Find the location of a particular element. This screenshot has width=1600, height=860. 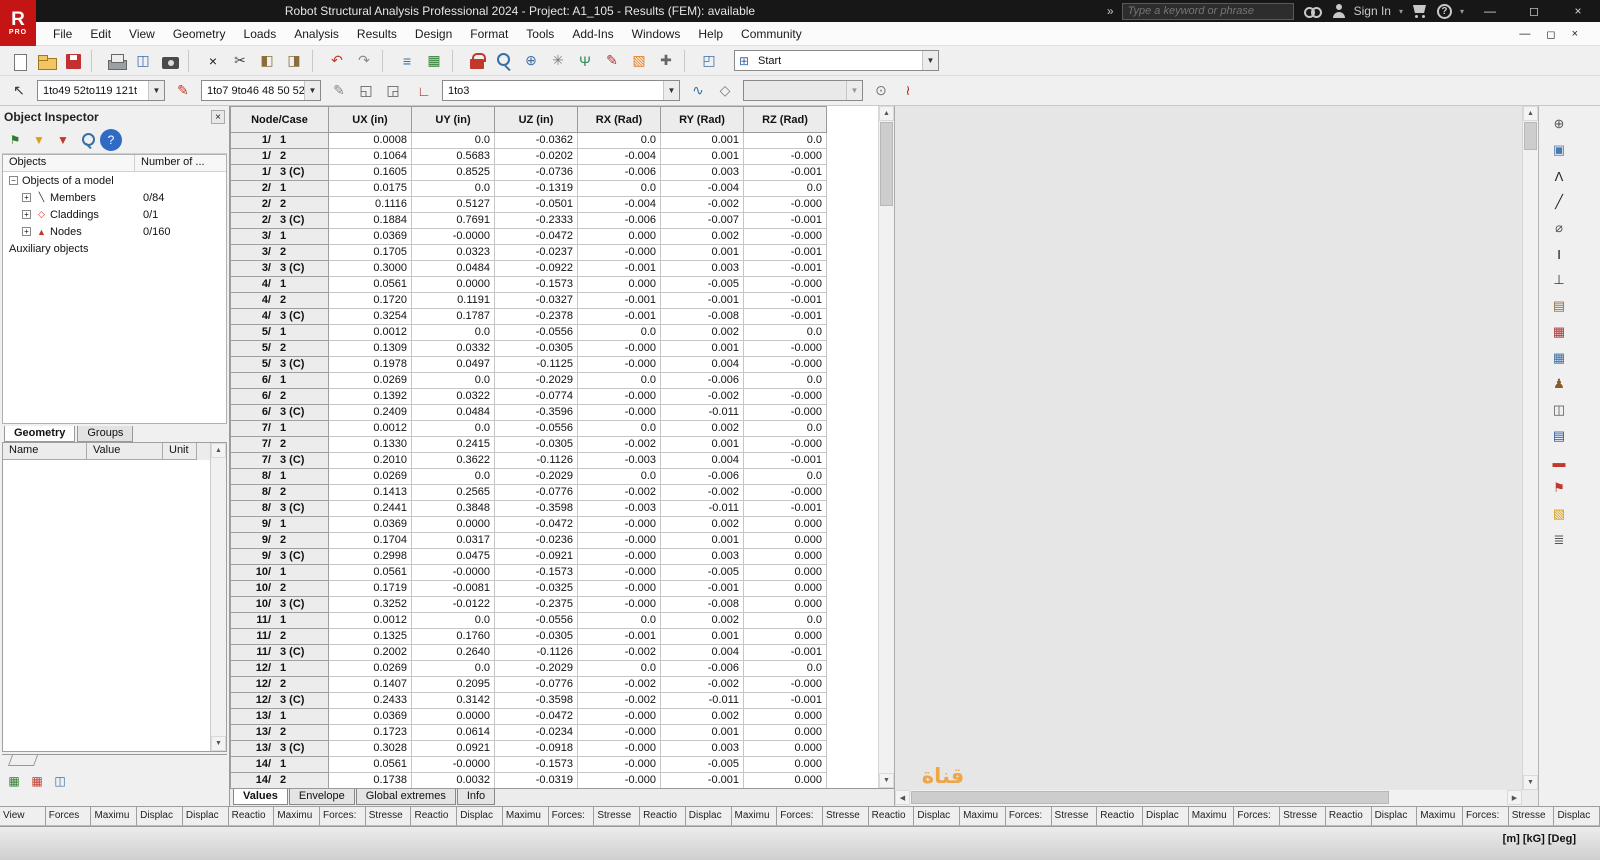

data-cell: 0.0484 is located at coordinates (453, 268).